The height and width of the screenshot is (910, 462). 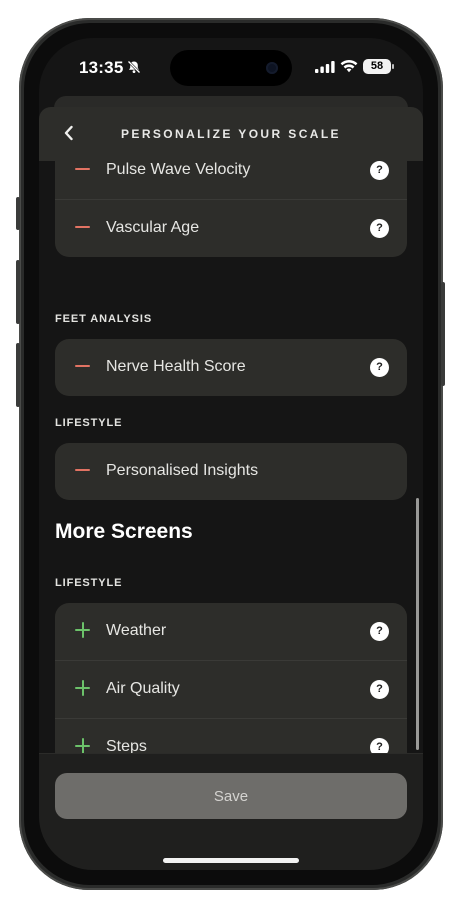 What do you see at coordinates (231, 796) in the screenshot?
I see `save-button: Save` at bounding box center [231, 796].